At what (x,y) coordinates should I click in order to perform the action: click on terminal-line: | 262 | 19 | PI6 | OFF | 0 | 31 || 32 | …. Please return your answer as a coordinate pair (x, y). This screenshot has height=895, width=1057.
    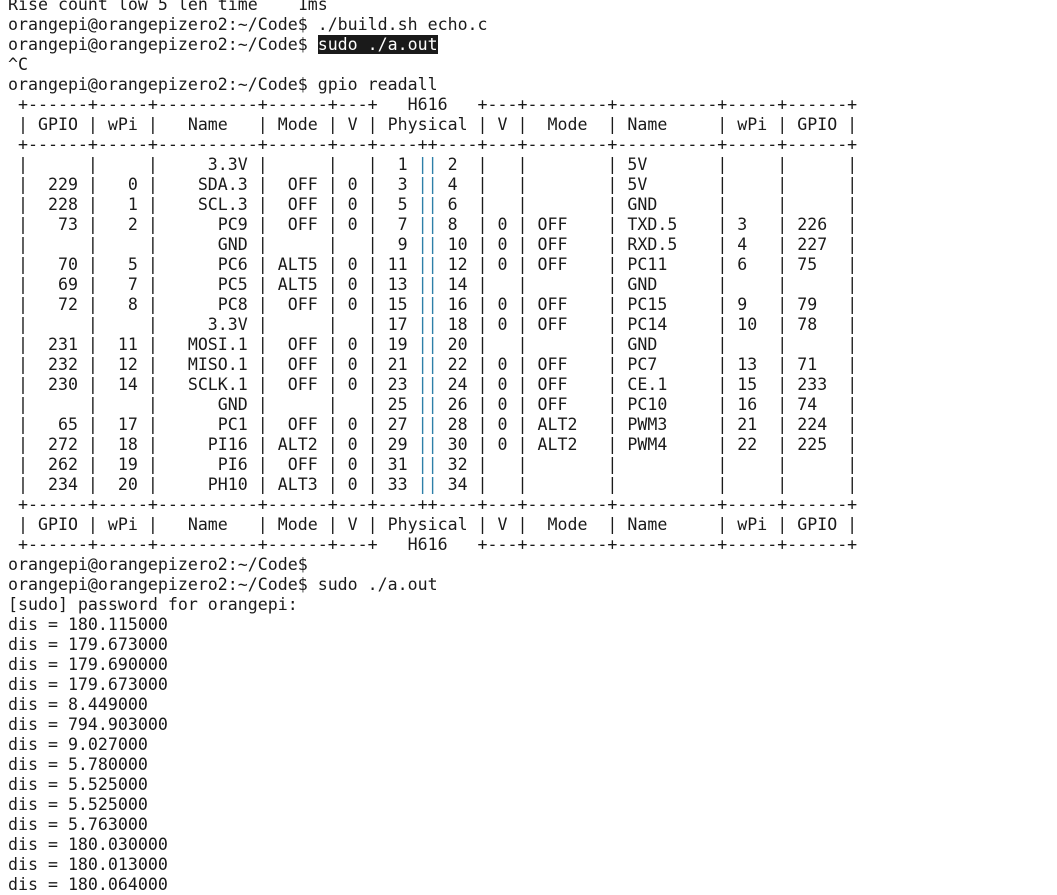
    Looking at the image, I should click on (433, 464).